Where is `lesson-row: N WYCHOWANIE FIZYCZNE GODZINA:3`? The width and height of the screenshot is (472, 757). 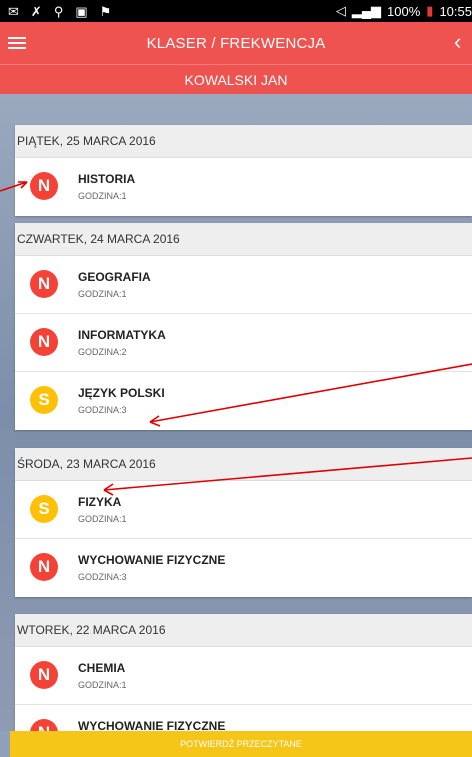
lesson-row: N WYCHOWANIE FIZYCZNE GODZINA:3 is located at coordinates (243, 568).